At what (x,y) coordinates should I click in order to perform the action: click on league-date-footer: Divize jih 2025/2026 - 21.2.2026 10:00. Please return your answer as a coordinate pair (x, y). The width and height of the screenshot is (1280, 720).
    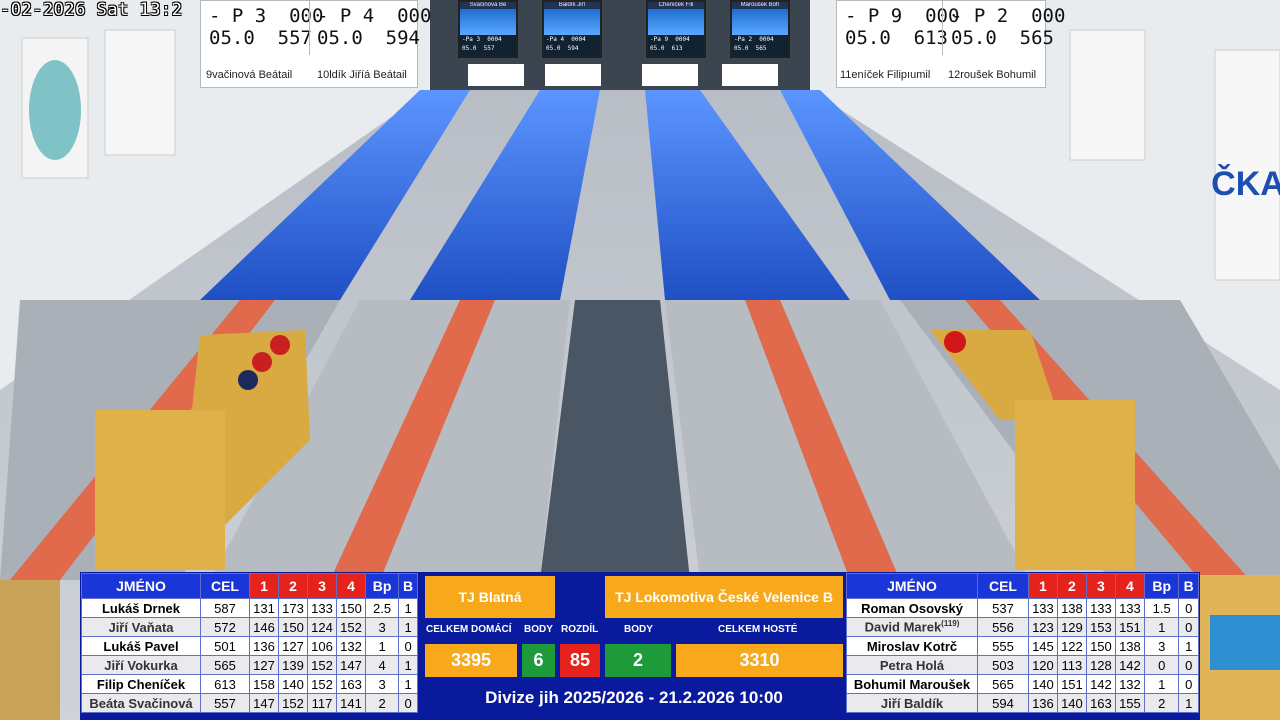
    Looking at the image, I should click on (634, 697).